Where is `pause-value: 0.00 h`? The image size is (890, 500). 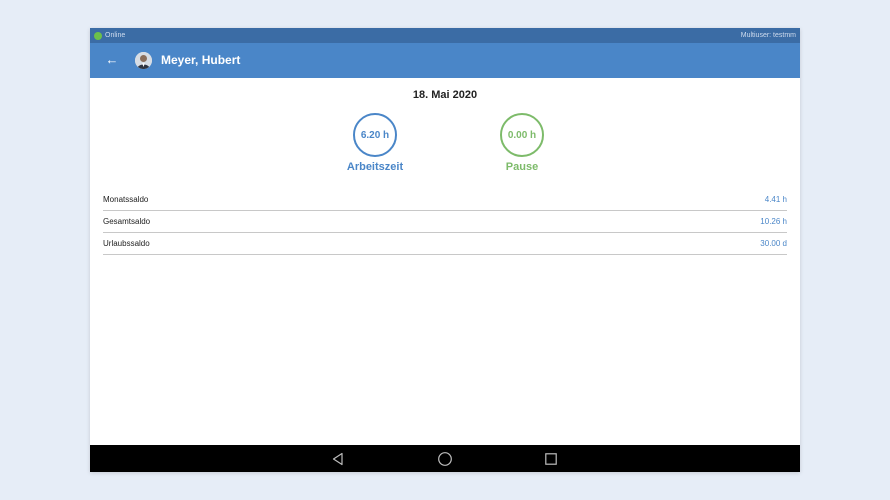
pause-value: 0.00 h is located at coordinates (522, 135).